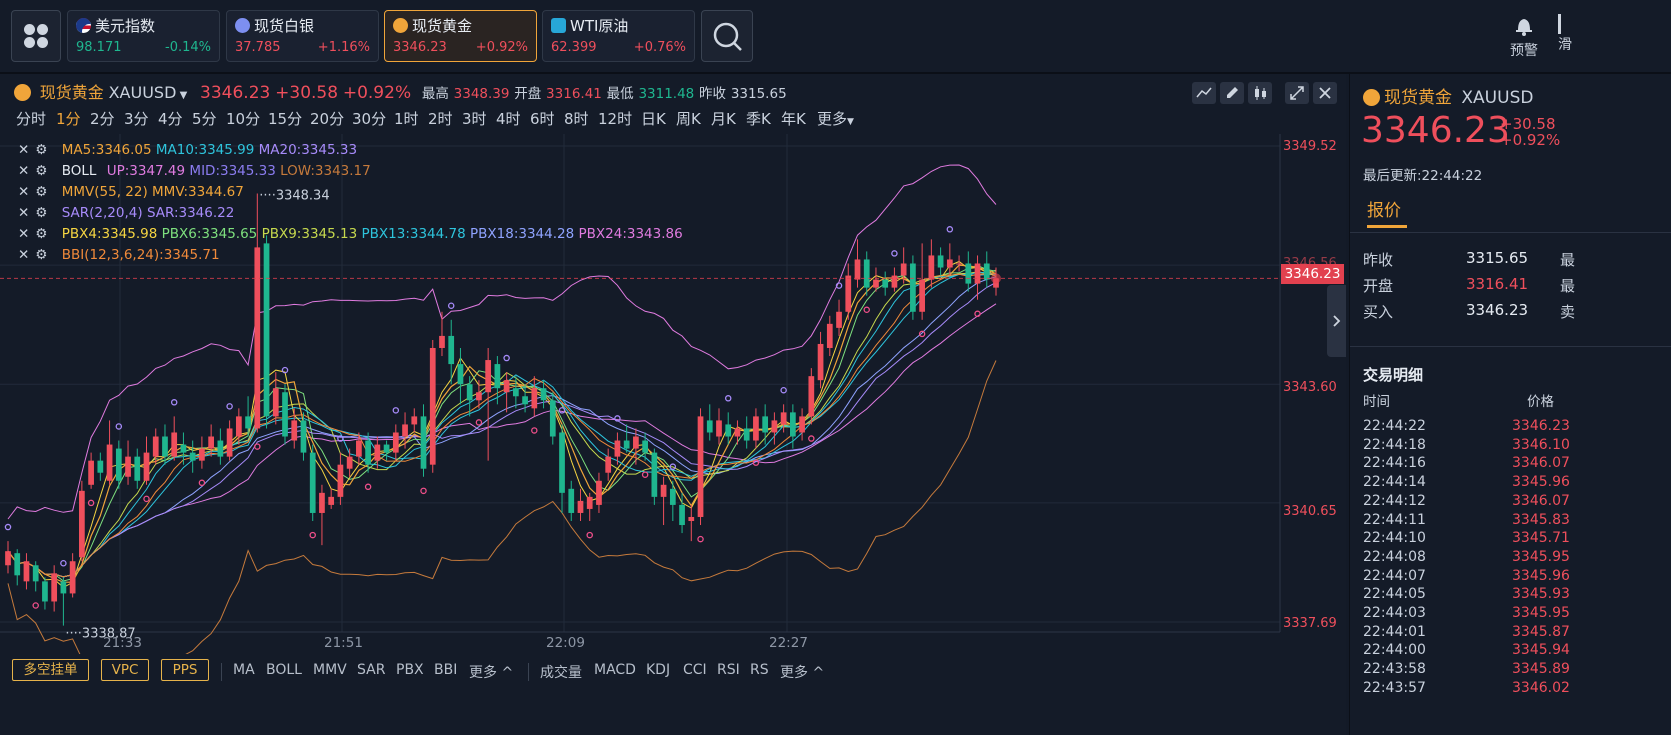 This screenshot has height=735, width=1671. Describe the element at coordinates (802, 672) in the screenshot. I see `sub-indicator-more: 更多 ^` at that location.